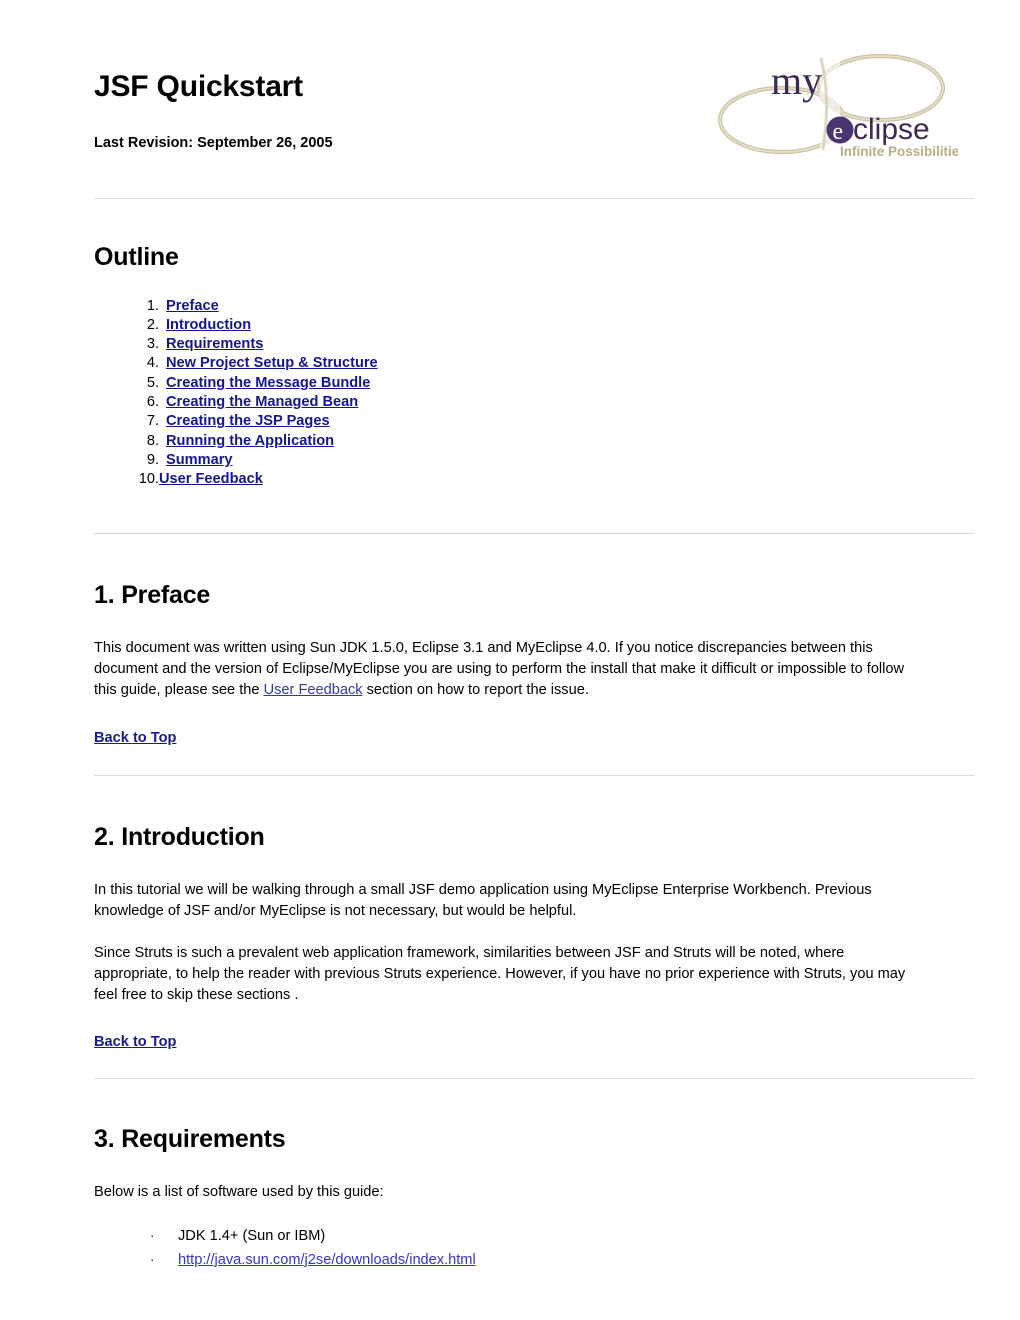 The width and height of the screenshot is (1020, 1320). I want to click on outline-item-number: 1., so click(152, 305).